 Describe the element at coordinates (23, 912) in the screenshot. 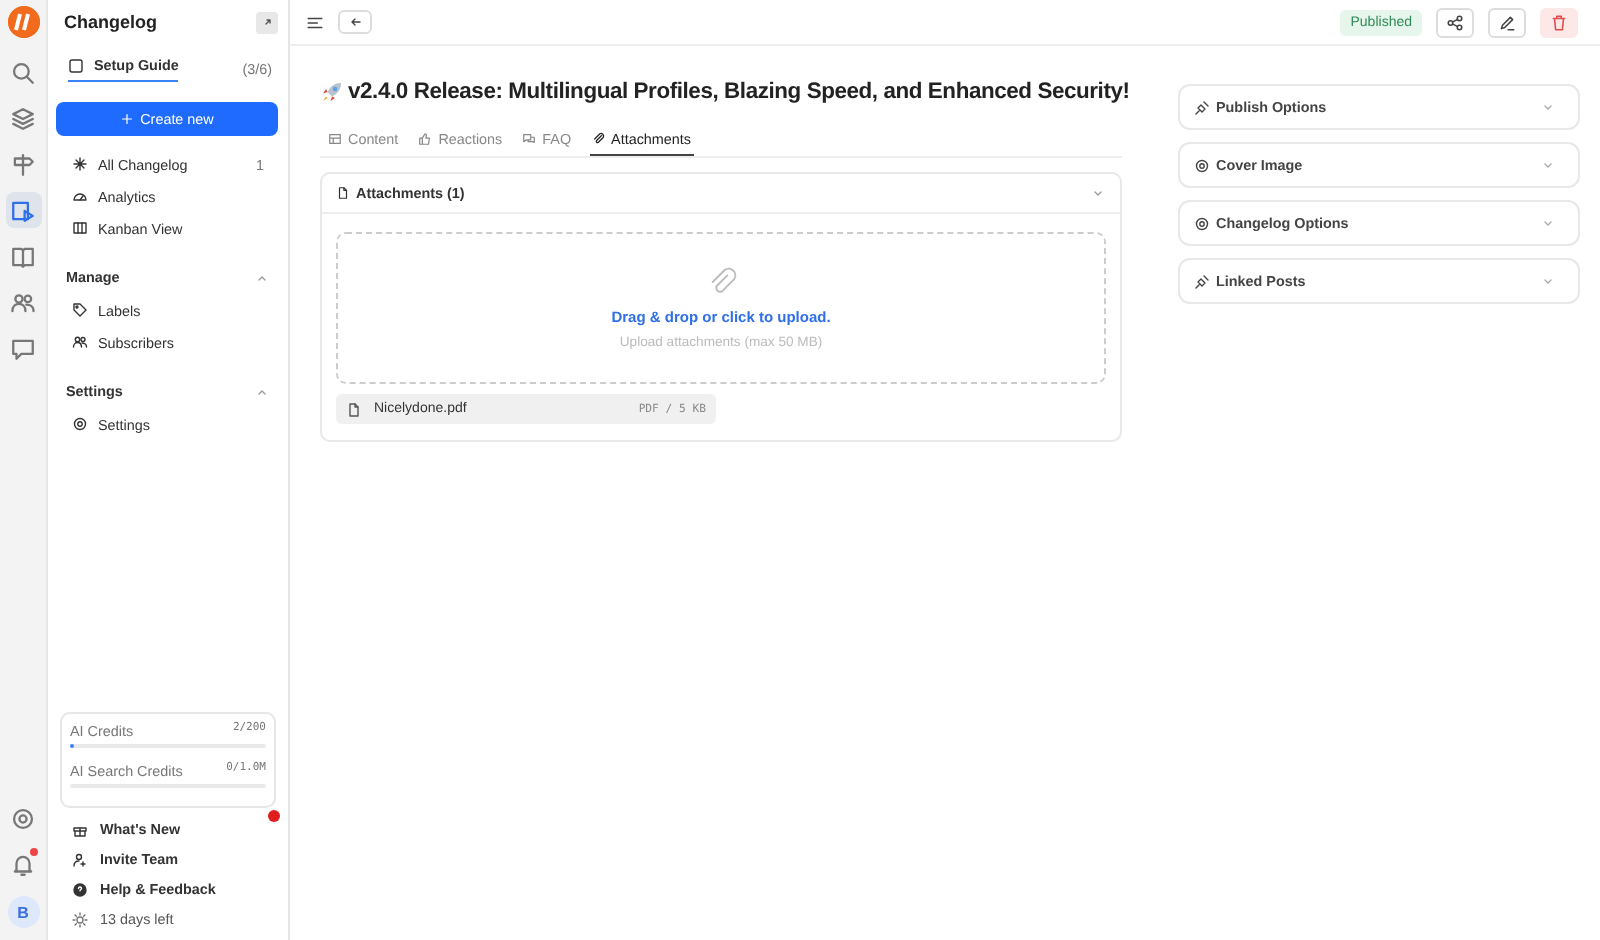

I see `user-avatar: B` at that location.